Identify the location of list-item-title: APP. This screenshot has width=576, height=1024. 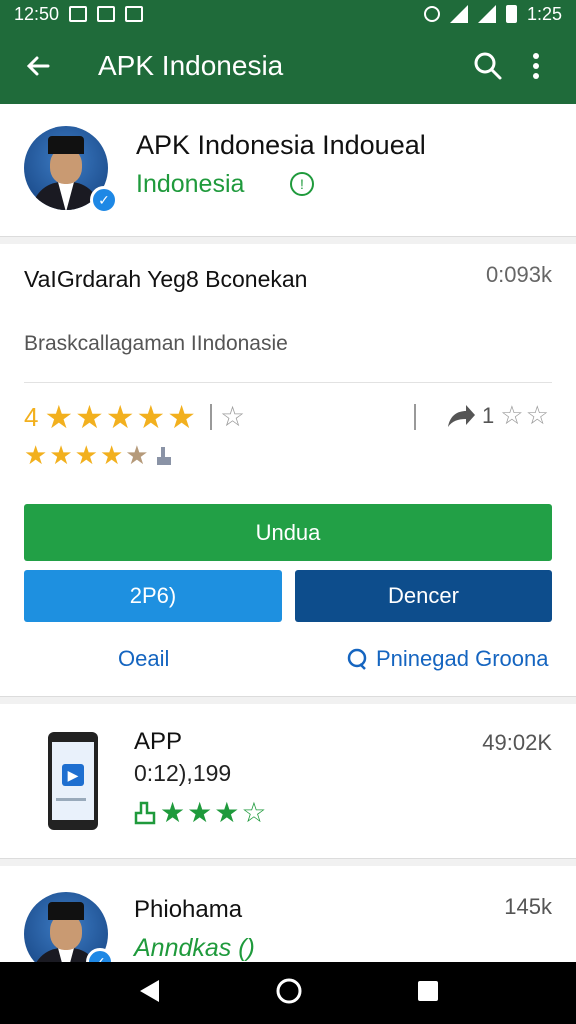
(158, 741).